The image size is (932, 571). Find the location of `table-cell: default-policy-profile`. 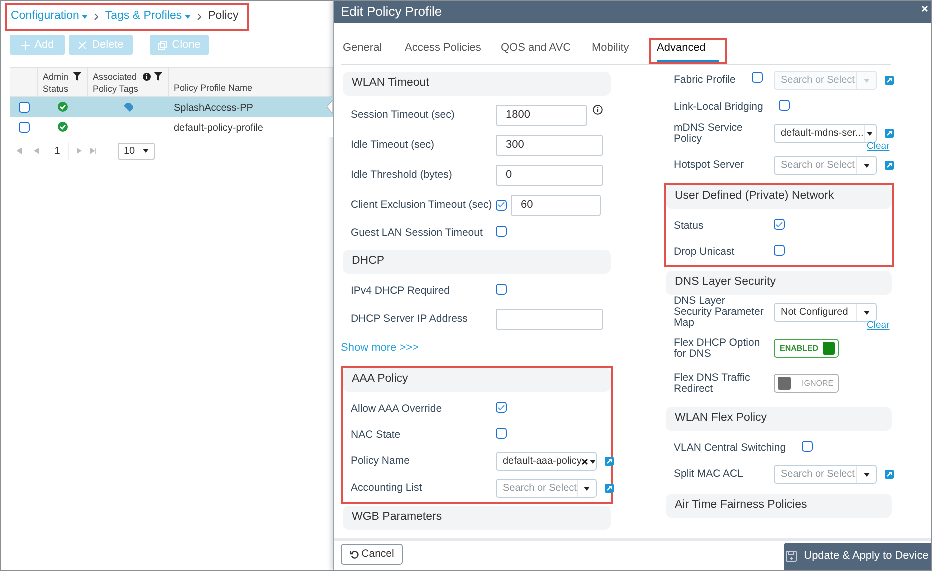

table-cell: default-policy-profile is located at coordinates (219, 128).